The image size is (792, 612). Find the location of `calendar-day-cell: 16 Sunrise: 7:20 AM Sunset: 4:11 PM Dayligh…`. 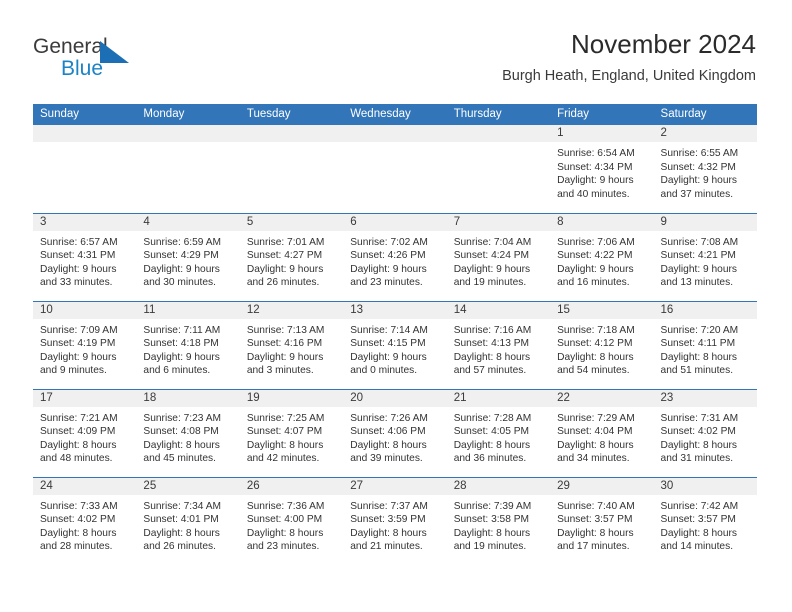

calendar-day-cell: 16 Sunrise: 7:20 AM Sunset: 4:11 PM Dayligh… is located at coordinates (705, 344).